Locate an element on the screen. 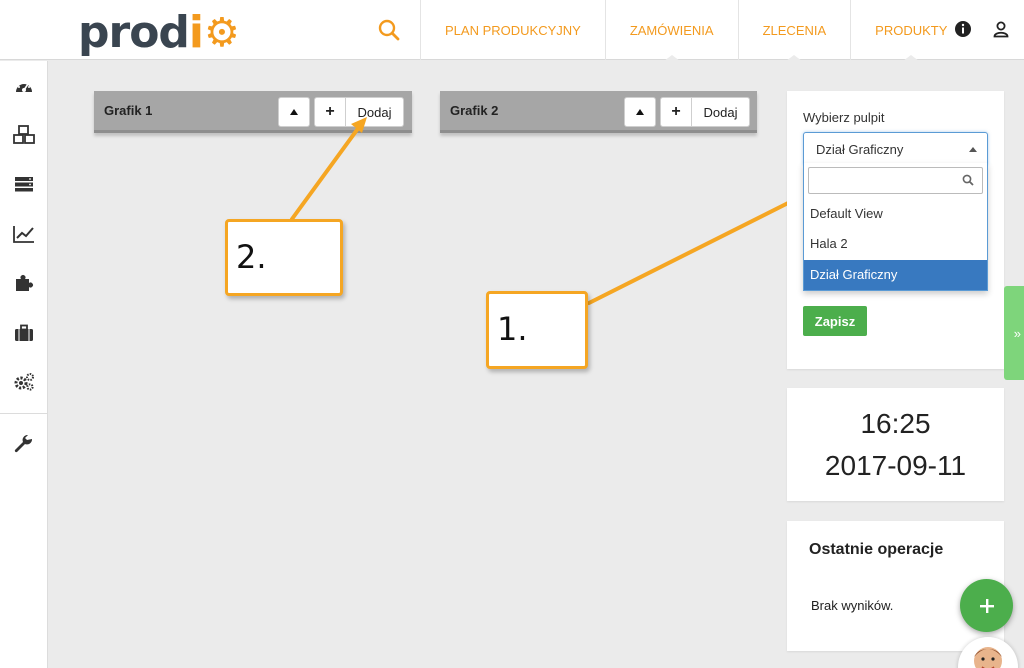 This screenshot has height=668, width=1024. info-icon is located at coordinates (963, 29).